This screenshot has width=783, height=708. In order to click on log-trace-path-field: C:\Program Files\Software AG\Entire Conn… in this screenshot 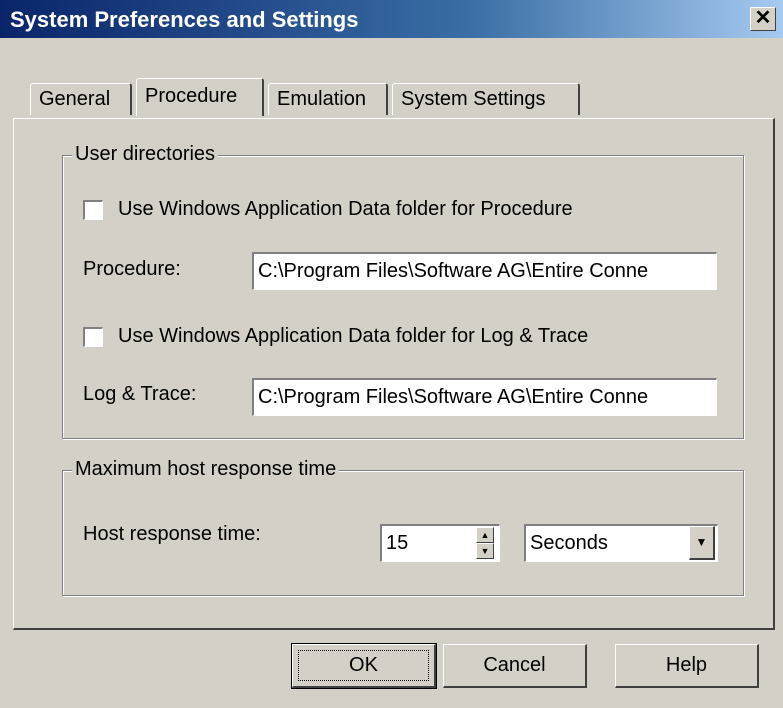, I will do `click(484, 397)`.